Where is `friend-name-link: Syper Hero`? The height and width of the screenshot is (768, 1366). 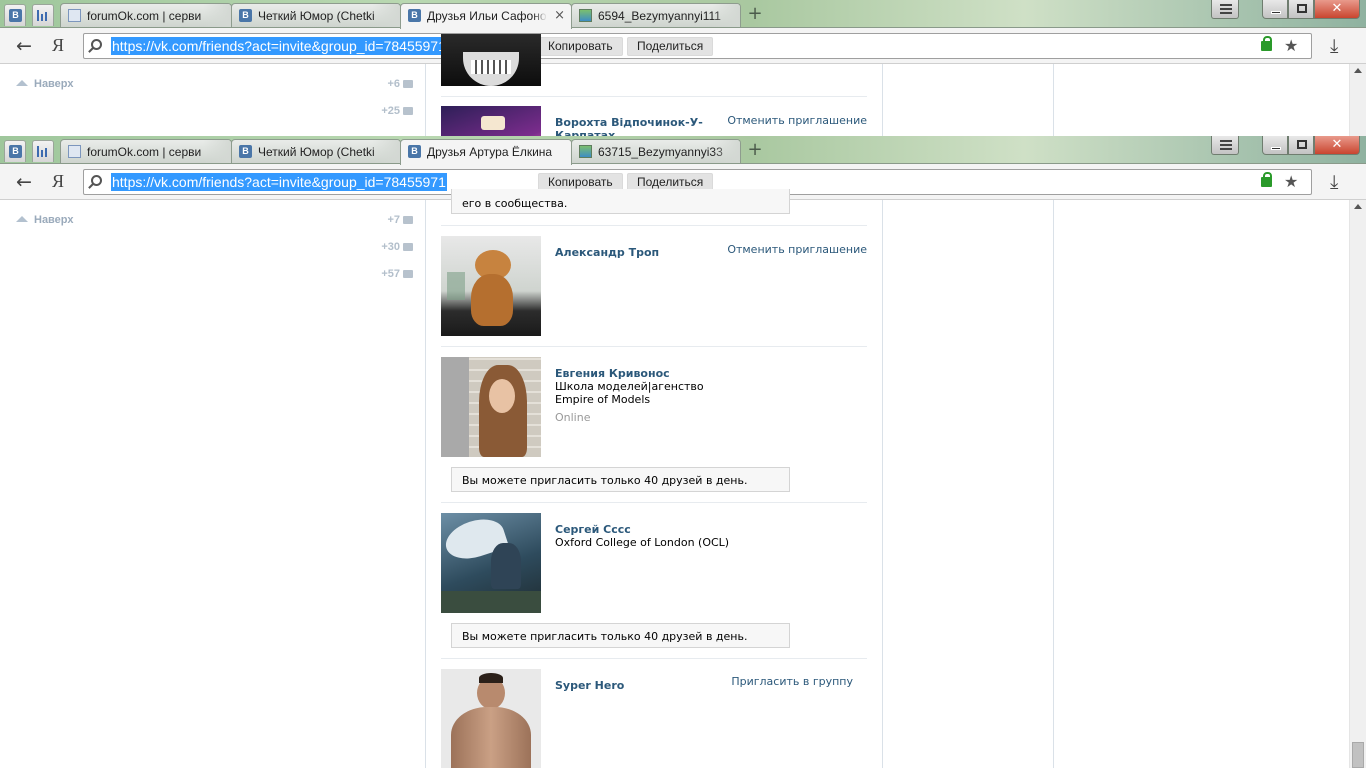 friend-name-link: Syper Hero is located at coordinates (640, 685).